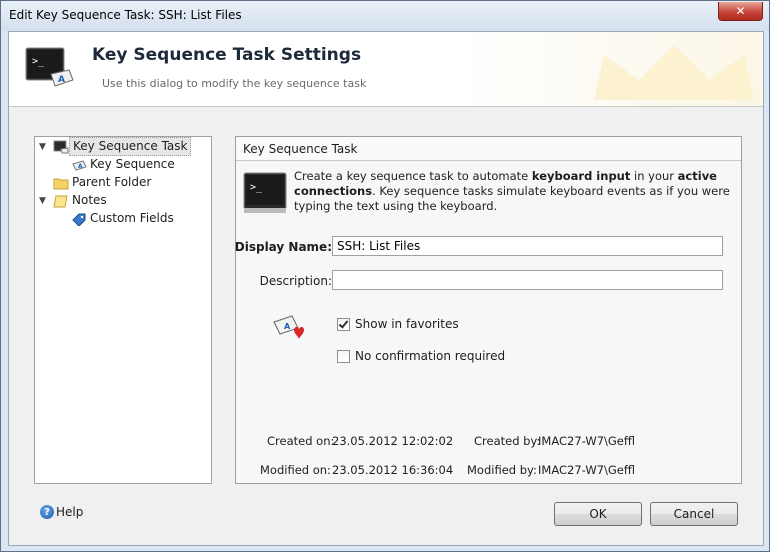 The width and height of the screenshot is (770, 552). Describe the element at coordinates (502, 470) in the screenshot. I see `modified-by-label: Modified by:` at that location.